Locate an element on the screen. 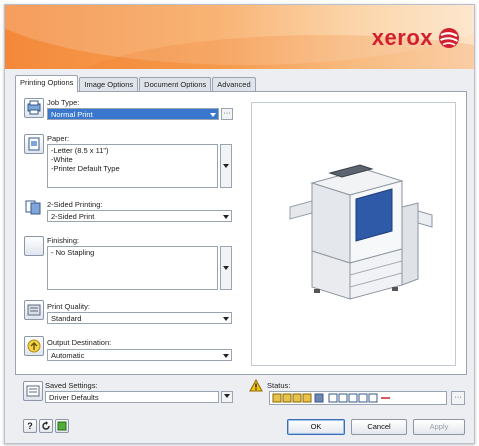 This screenshot has width=479, height=446. print-quality-label: Print Quality: is located at coordinates (68, 306).